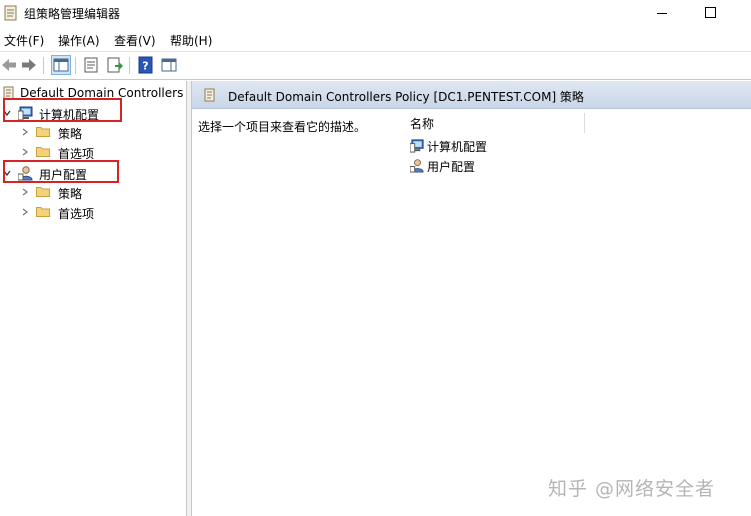 The image size is (751, 516). I want to click on title-bar: 组策略管理编辑器, so click(375, 13).